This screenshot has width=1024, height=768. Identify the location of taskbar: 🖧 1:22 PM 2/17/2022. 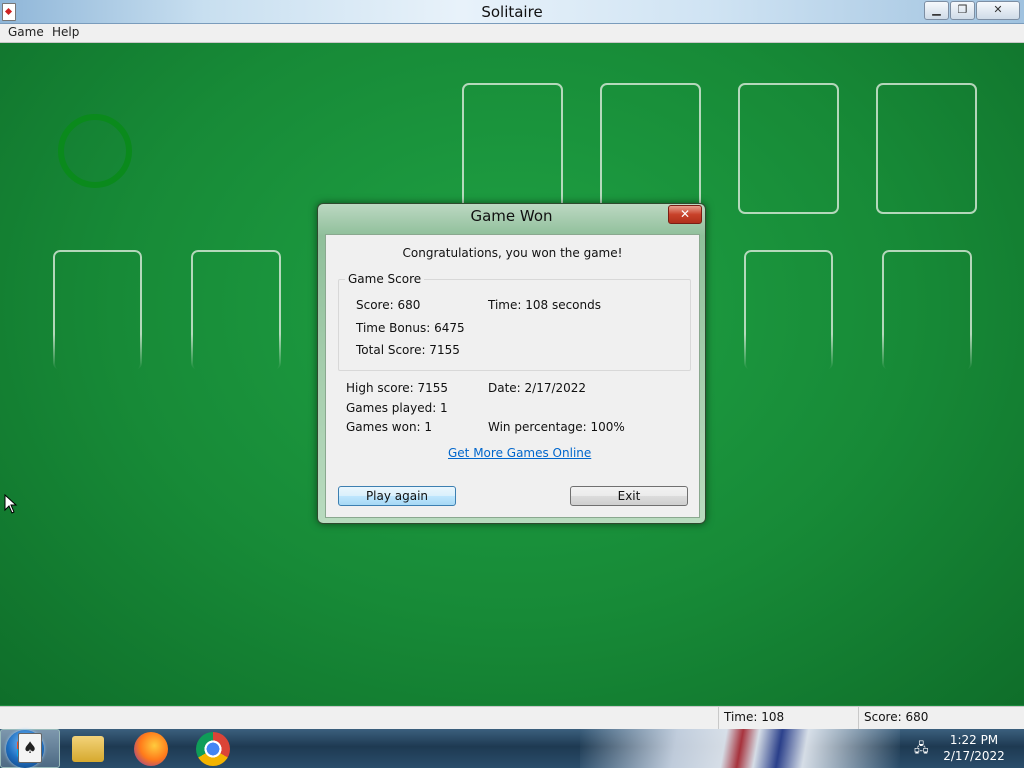
(512, 748).